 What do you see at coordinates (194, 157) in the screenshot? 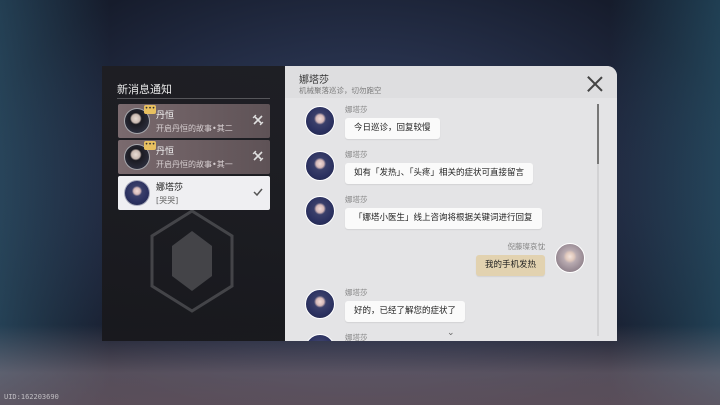
I see `notification-item-danheng-1: ••• 丹恒 开启丹恒的故事•其一` at bounding box center [194, 157].